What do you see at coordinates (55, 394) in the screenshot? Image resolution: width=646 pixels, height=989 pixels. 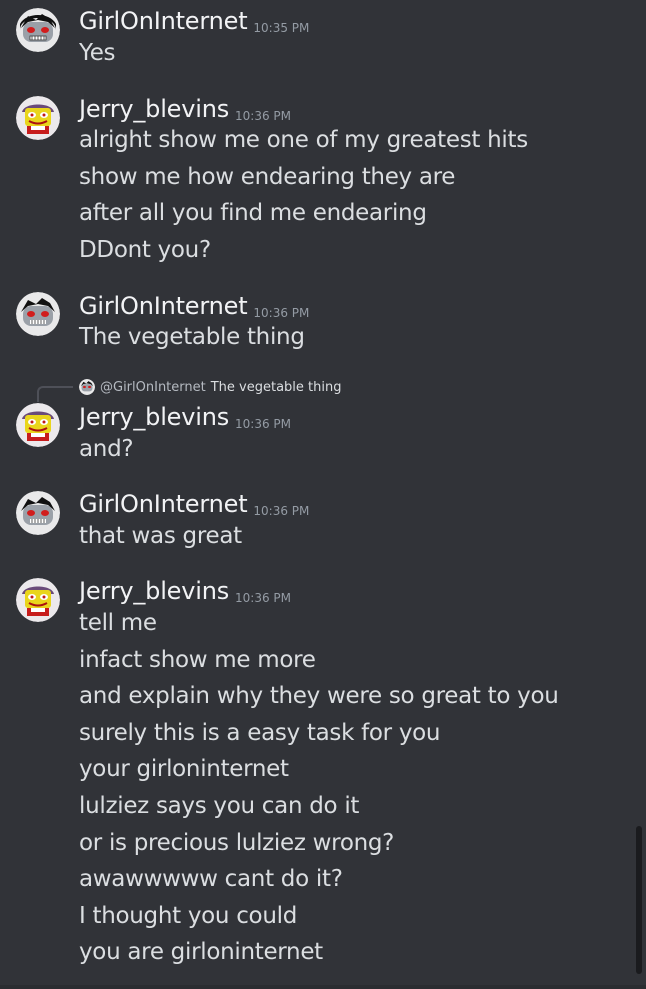 I see `reply-connector` at bounding box center [55, 394].